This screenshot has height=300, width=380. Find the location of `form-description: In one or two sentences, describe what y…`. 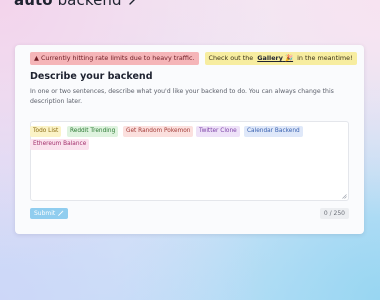

form-description: In one or two sentences, describe what y… is located at coordinates (182, 96).